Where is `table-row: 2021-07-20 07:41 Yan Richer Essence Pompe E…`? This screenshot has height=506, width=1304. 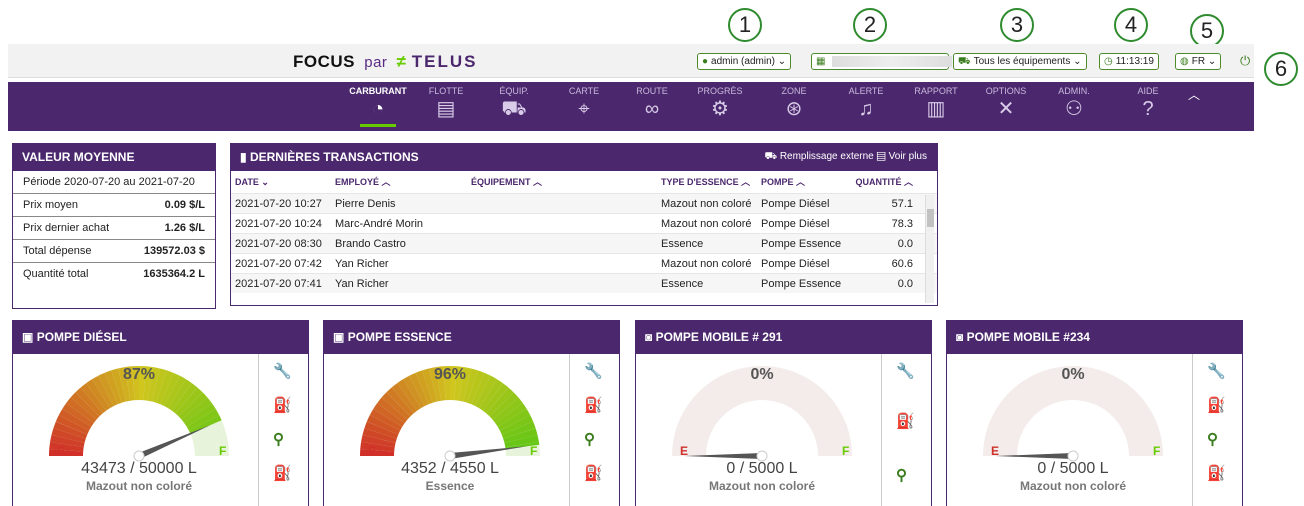
table-row: 2021-07-20 07:41 Yan Richer Essence Pompe E… is located at coordinates (584, 283).